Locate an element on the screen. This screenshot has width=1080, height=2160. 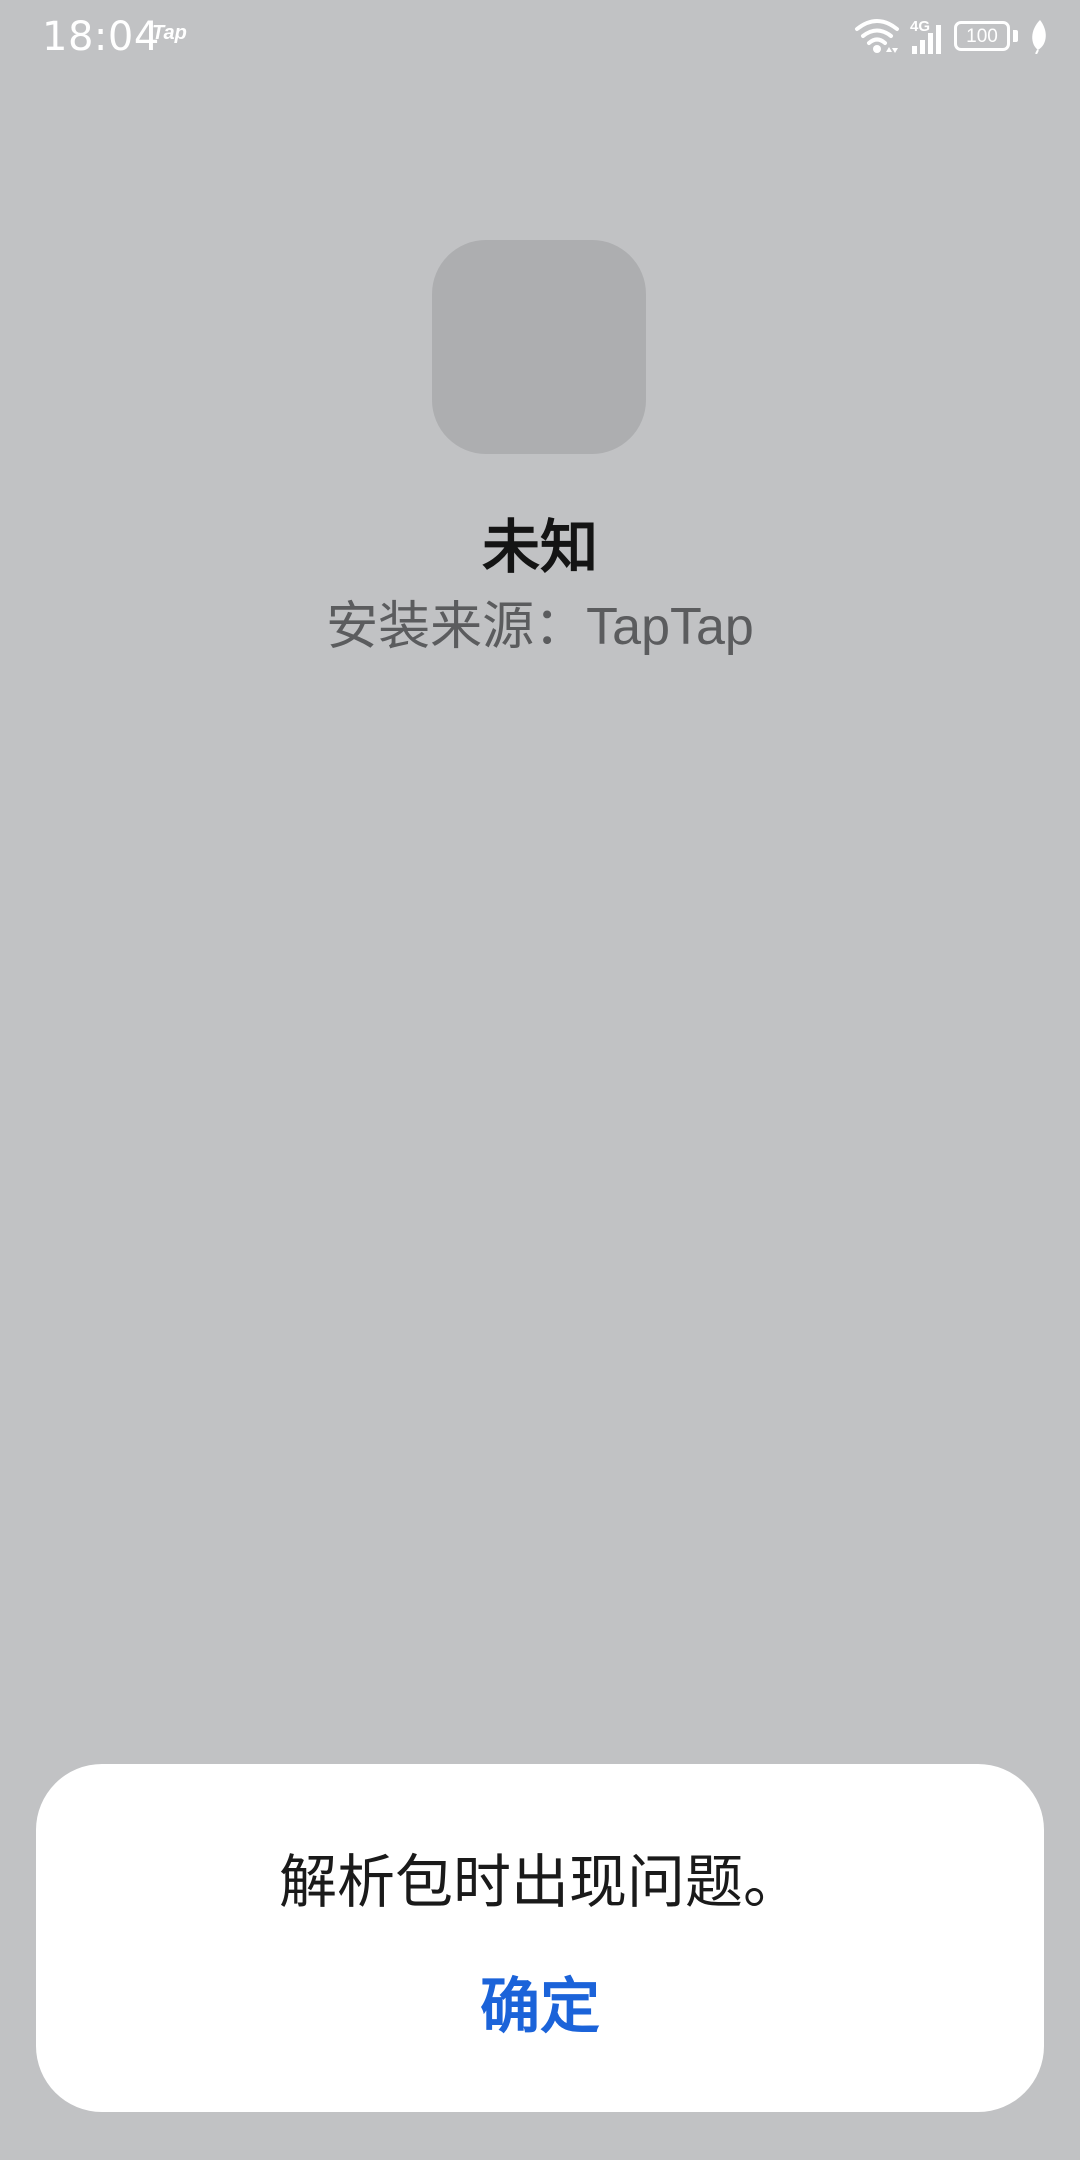
network-type-indicator: 4G is located at coordinates (927, 36).